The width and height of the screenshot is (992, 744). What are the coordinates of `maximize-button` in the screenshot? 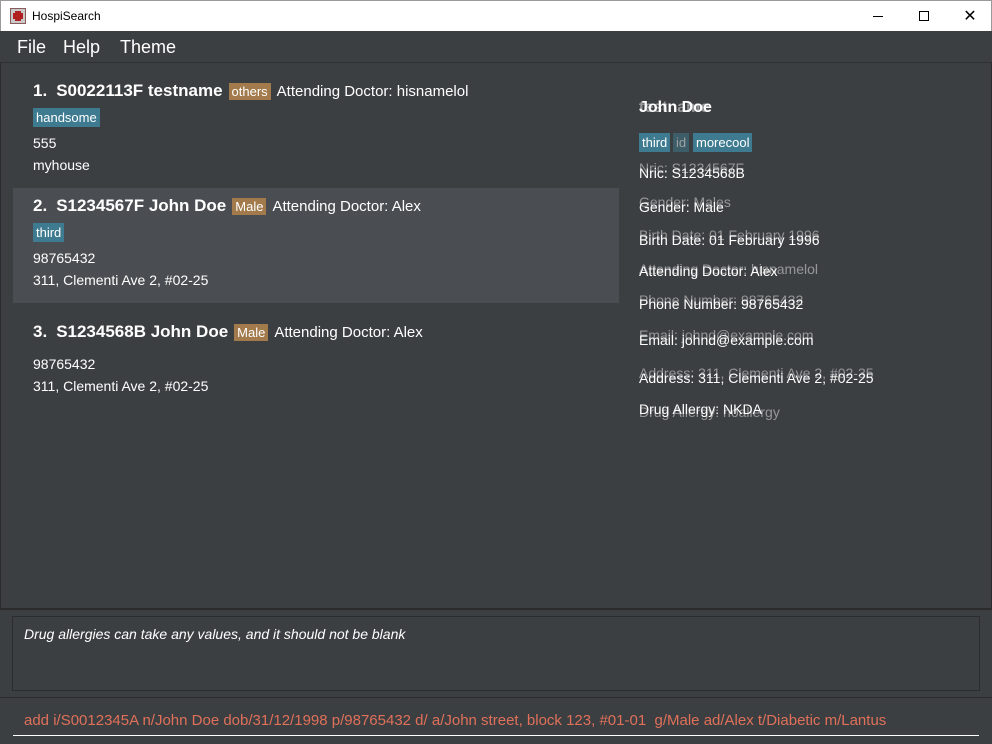 It's located at (924, 16).